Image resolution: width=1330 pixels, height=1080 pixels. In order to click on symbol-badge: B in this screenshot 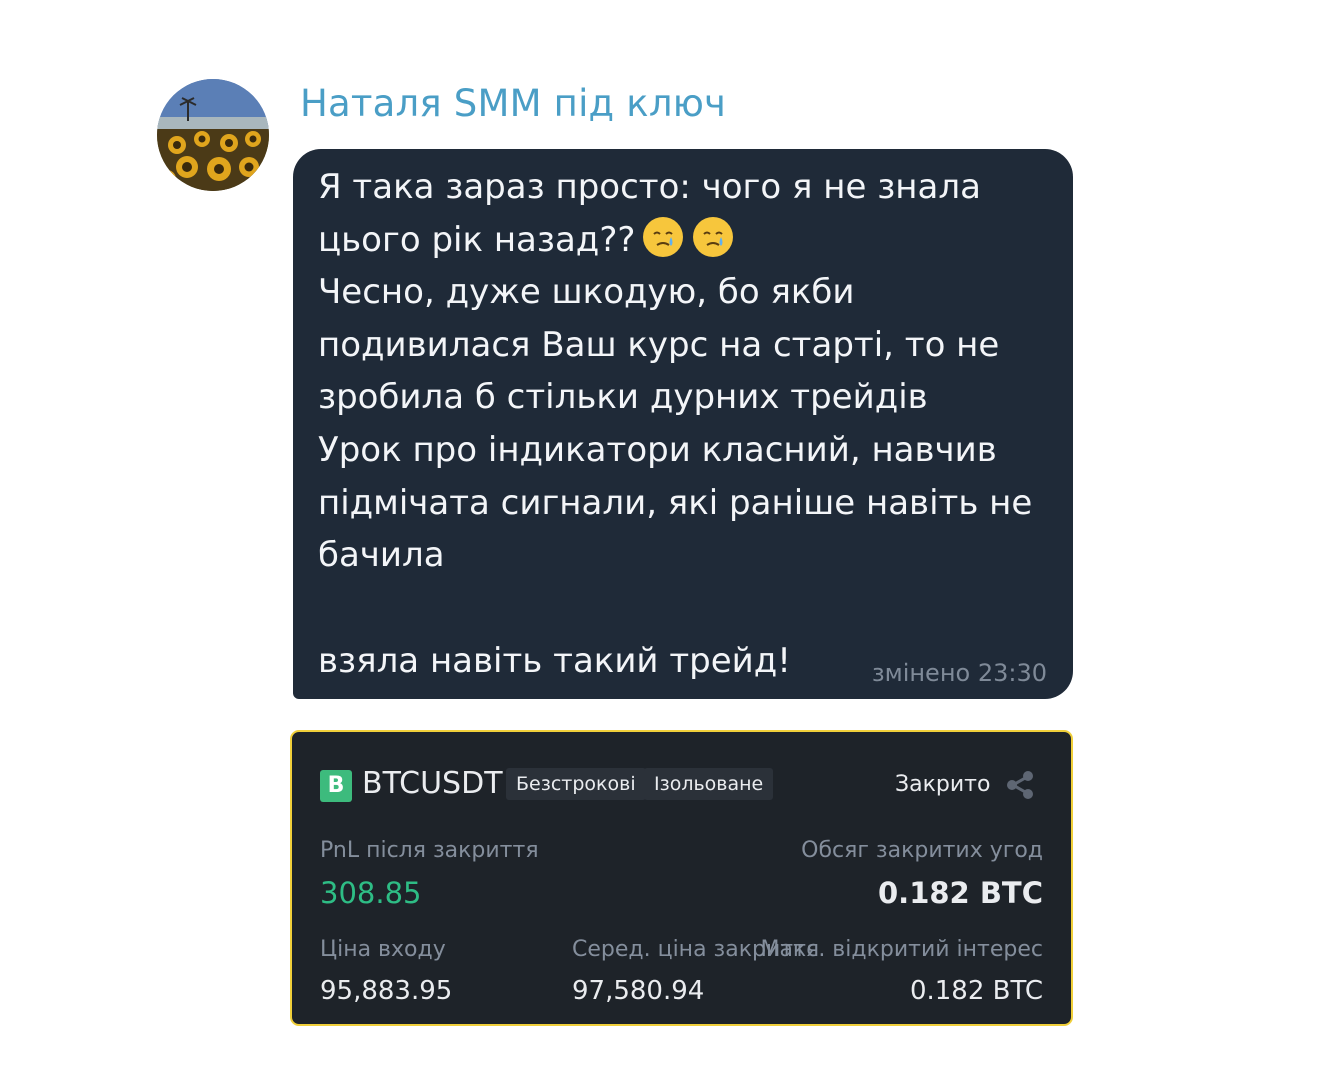, I will do `click(336, 786)`.